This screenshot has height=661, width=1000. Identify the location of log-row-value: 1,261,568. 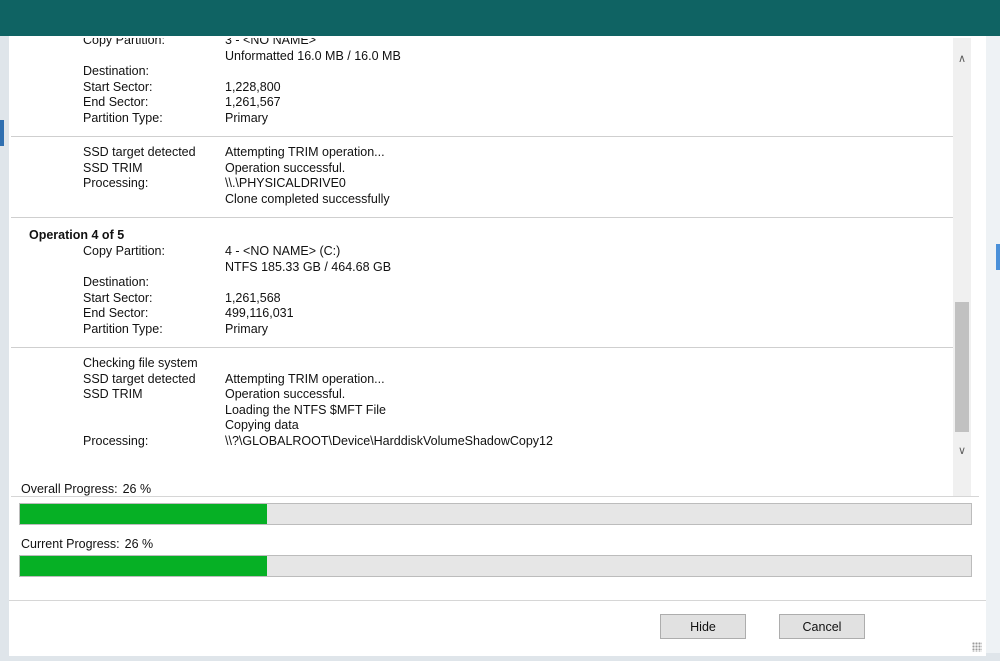
(253, 297).